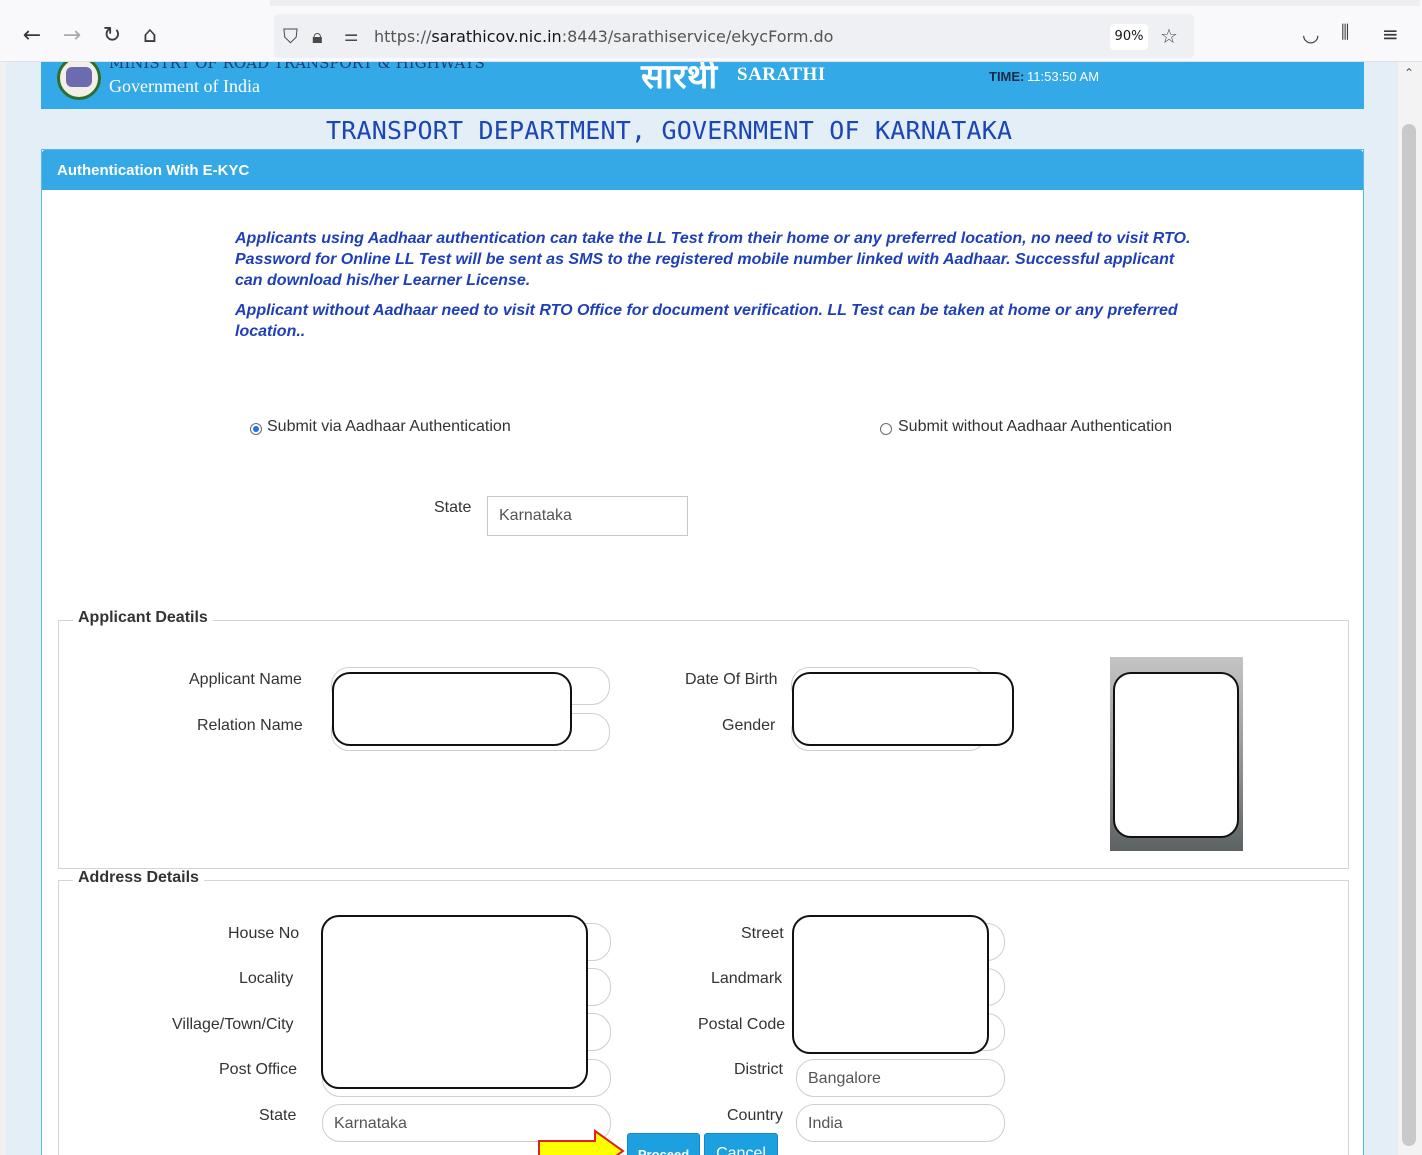 The image size is (1422, 1155). I want to click on vertical-scrollbar: ⌃, so click(1410, 608).